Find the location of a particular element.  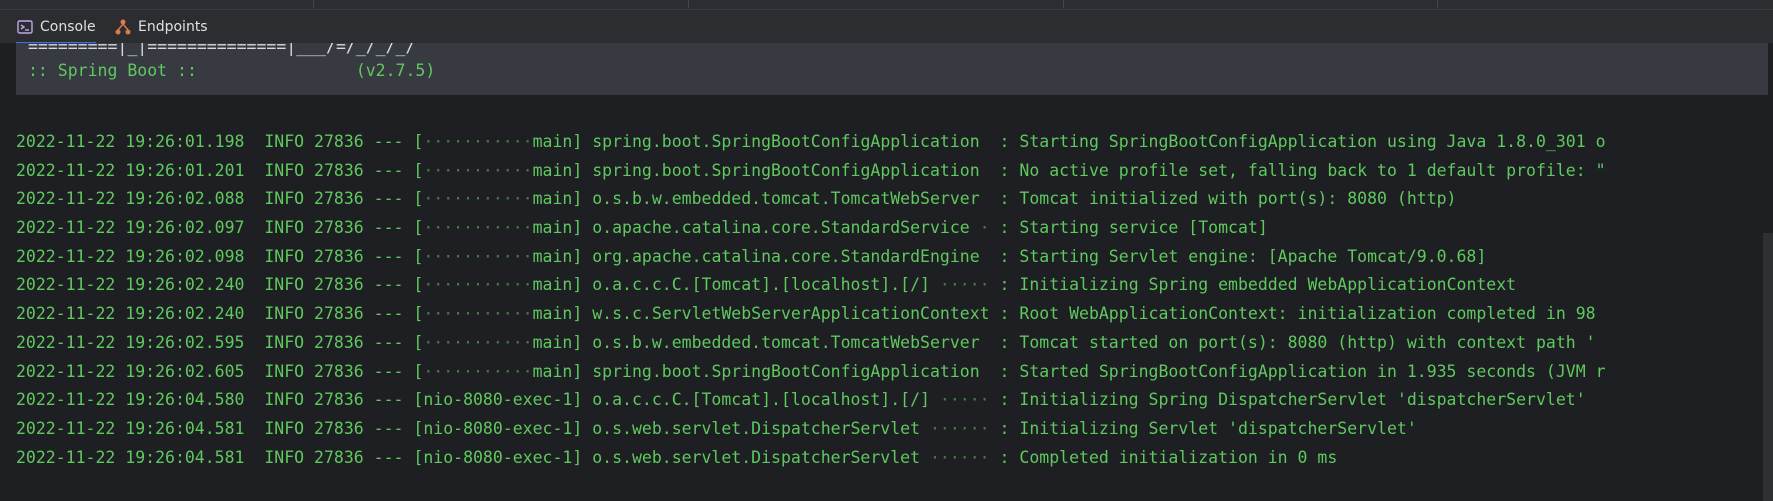

tab-console: Console is located at coordinates (56, 27).